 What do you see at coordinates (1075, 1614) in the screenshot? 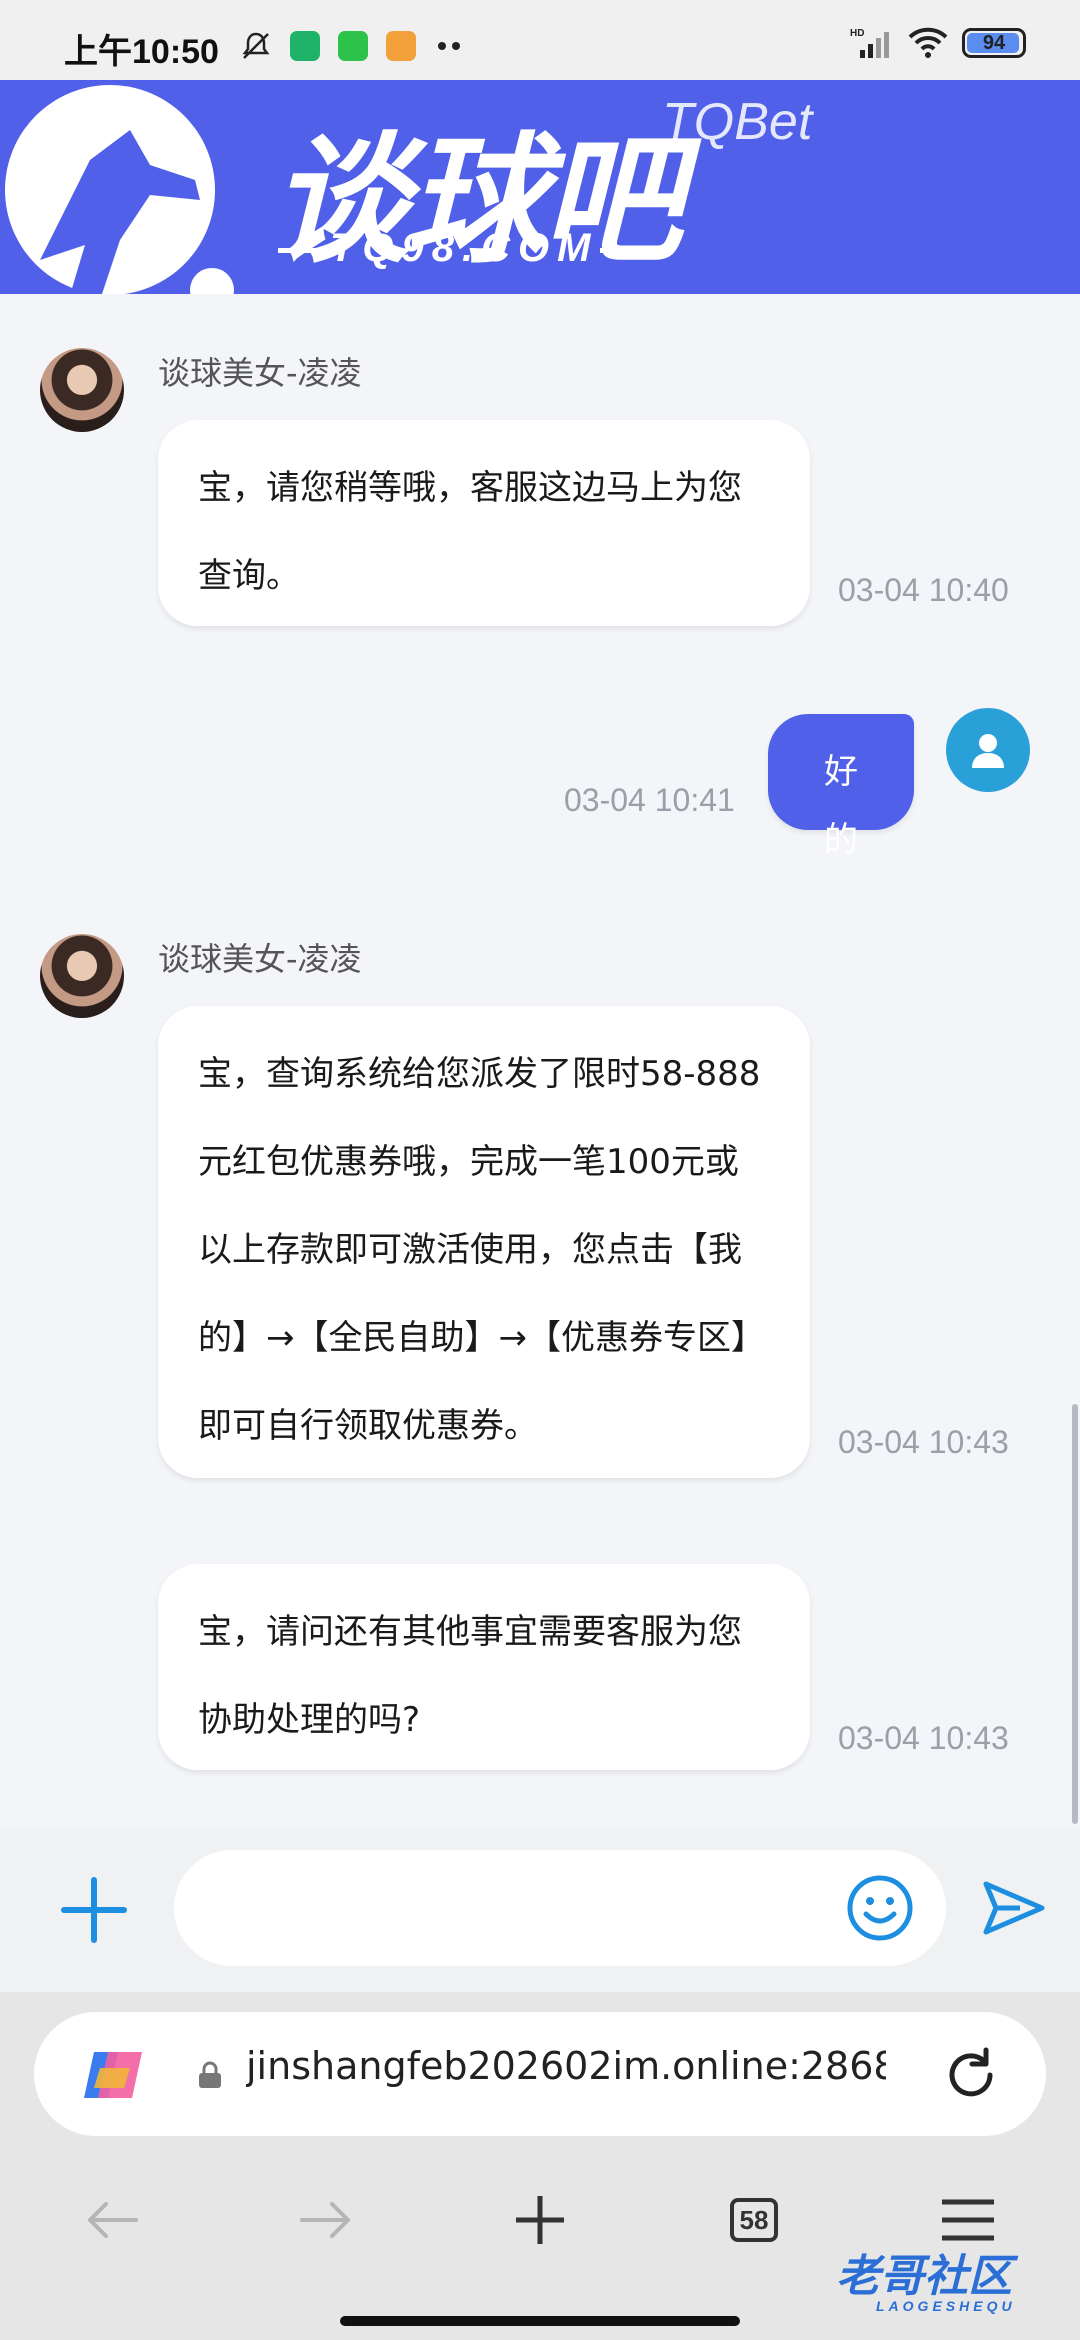
I see `chat-scrollbar` at bounding box center [1075, 1614].